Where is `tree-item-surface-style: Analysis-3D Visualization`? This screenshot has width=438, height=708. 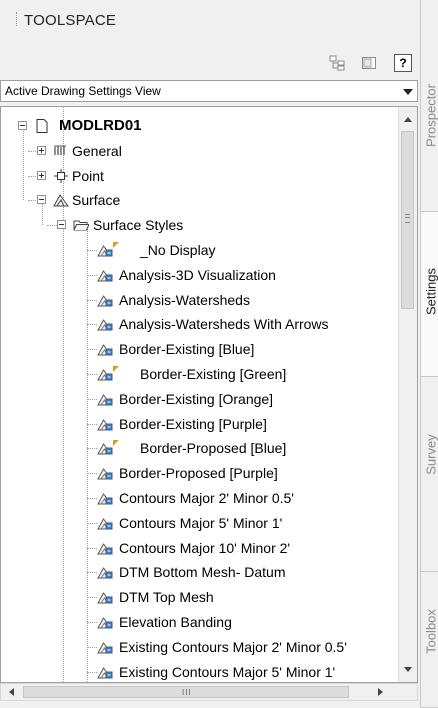
tree-item-surface-style: Analysis-3D Visualization is located at coordinates (199, 275).